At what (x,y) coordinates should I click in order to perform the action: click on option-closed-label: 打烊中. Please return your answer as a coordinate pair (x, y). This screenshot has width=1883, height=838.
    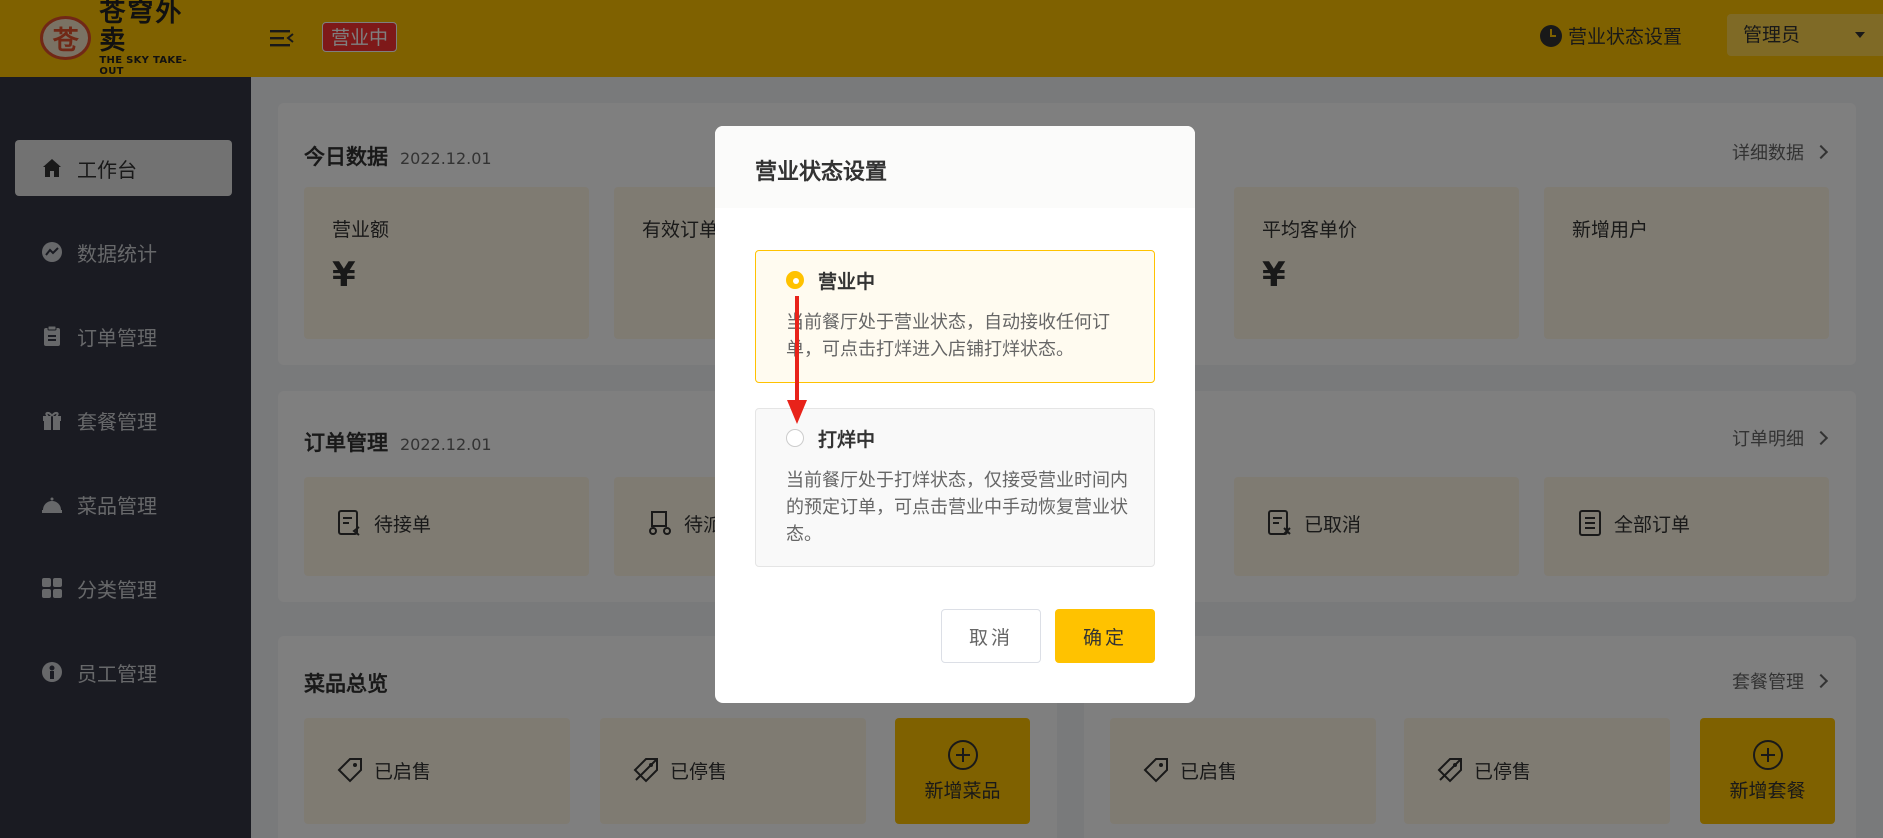
    Looking at the image, I should click on (847, 440).